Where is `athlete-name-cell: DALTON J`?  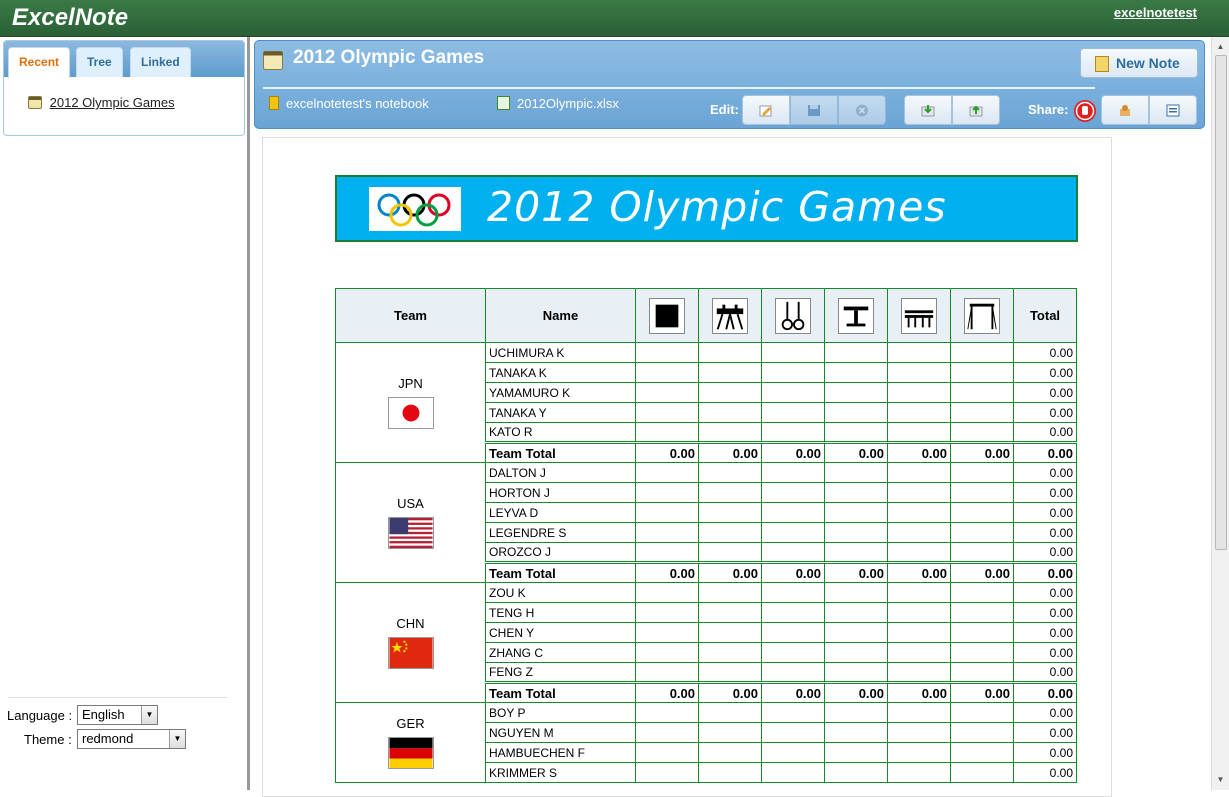
athlete-name-cell: DALTON J is located at coordinates (560, 472).